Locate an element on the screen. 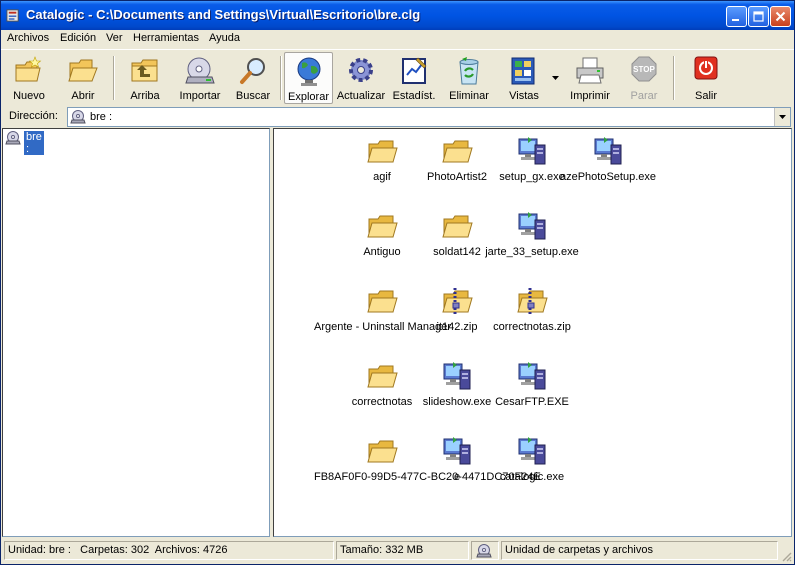  close-button is located at coordinates (780, 16).